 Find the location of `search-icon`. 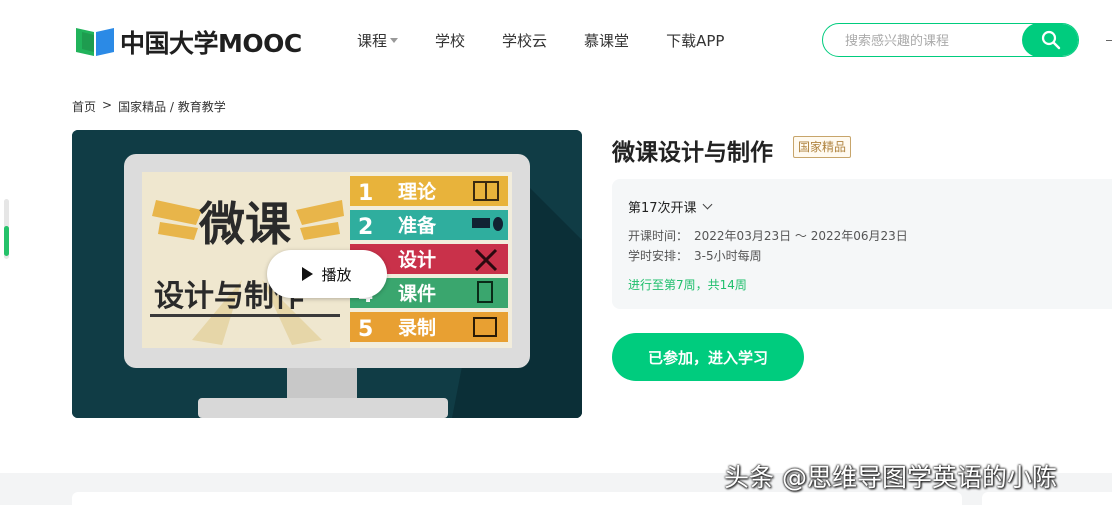

search-icon is located at coordinates (1050, 40).